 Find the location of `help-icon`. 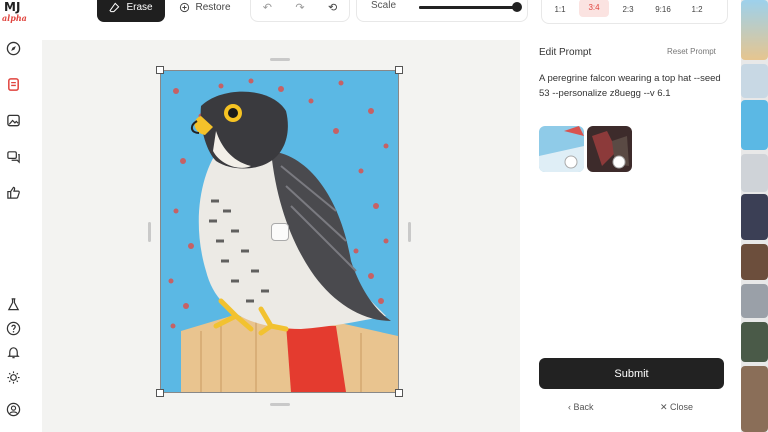

help-icon is located at coordinates (13, 328).